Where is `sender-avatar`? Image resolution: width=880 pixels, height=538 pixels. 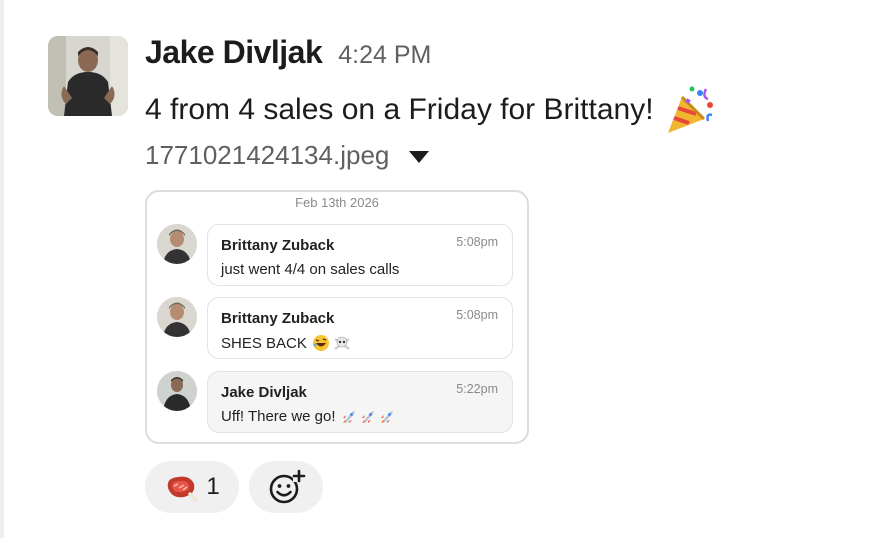
sender-avatar is located at coordinates (88, 76).